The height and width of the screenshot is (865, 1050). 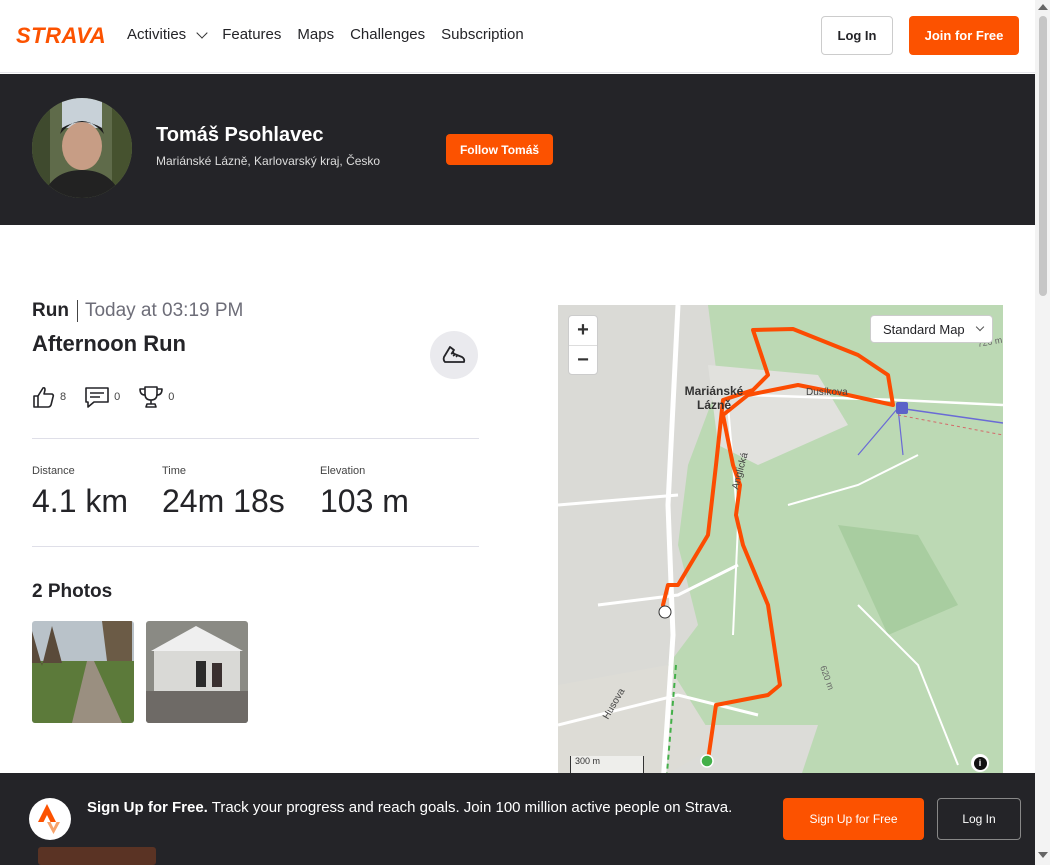 I want to click on map-scale: 300 m, so click(x=607, y=765).